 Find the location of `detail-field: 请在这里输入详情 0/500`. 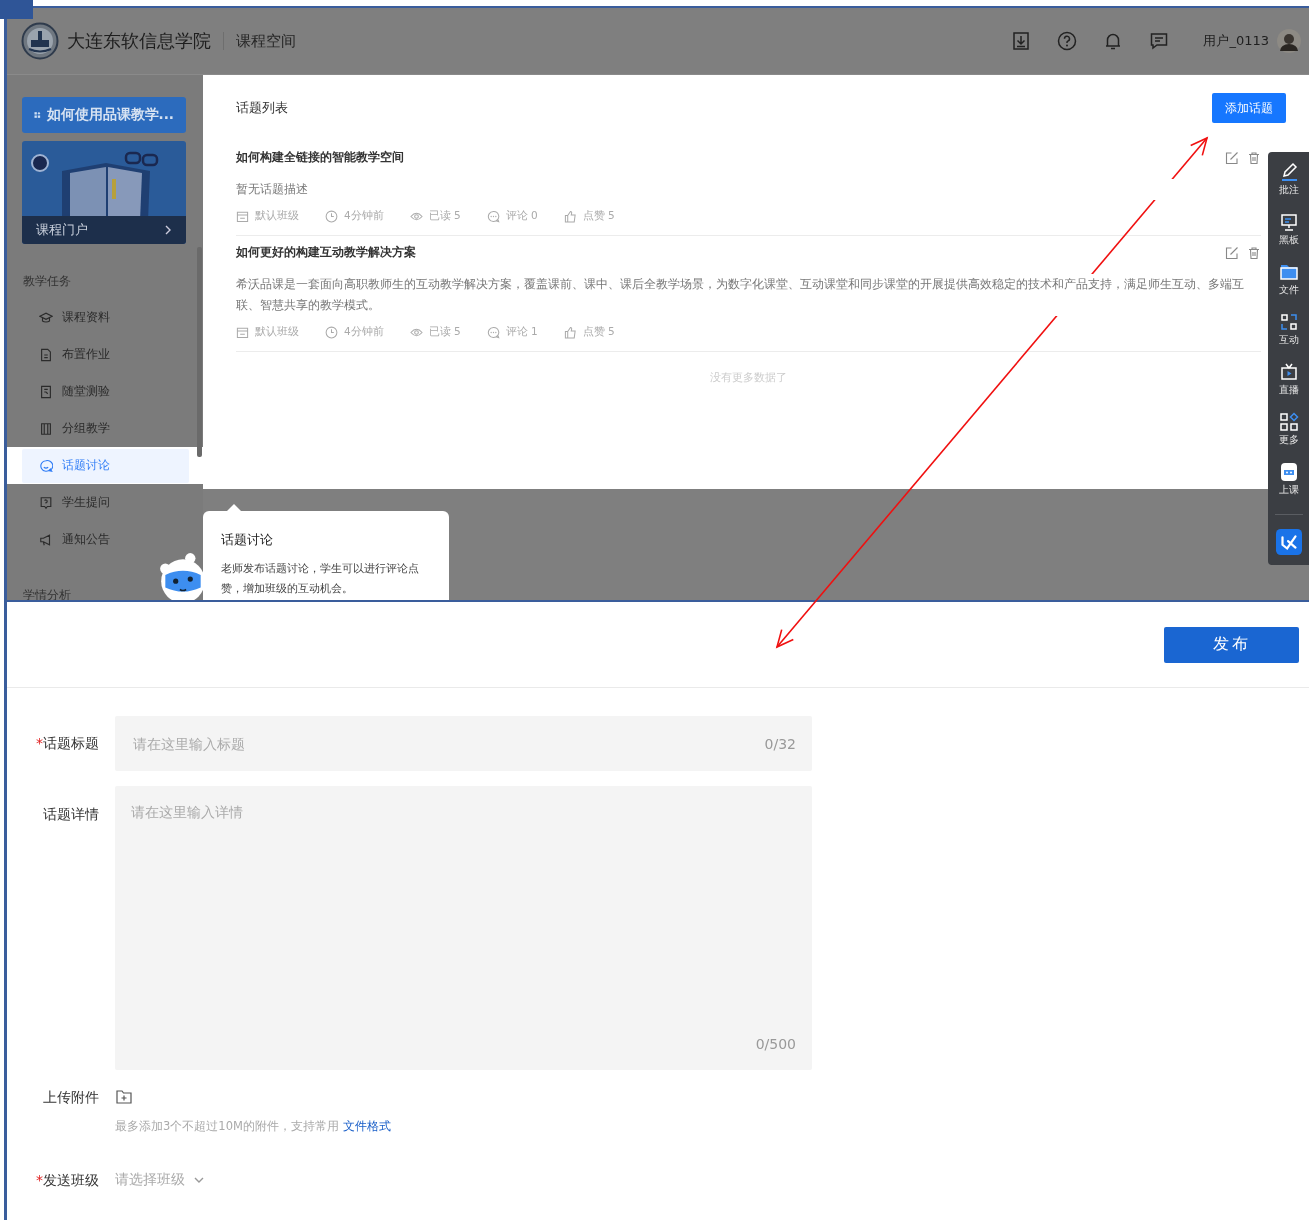

detail-field: 请在这里输入详情 0/500 is located at coordinates (463, 928).